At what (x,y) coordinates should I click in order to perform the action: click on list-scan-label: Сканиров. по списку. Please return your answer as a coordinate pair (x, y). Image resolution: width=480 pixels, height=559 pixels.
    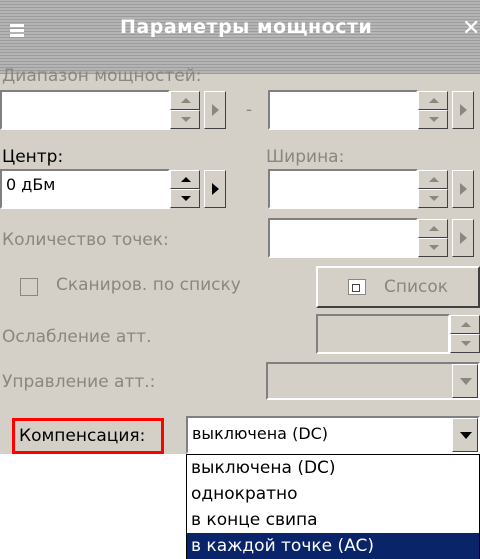
    Looking at the image, I should click on (148, 285).